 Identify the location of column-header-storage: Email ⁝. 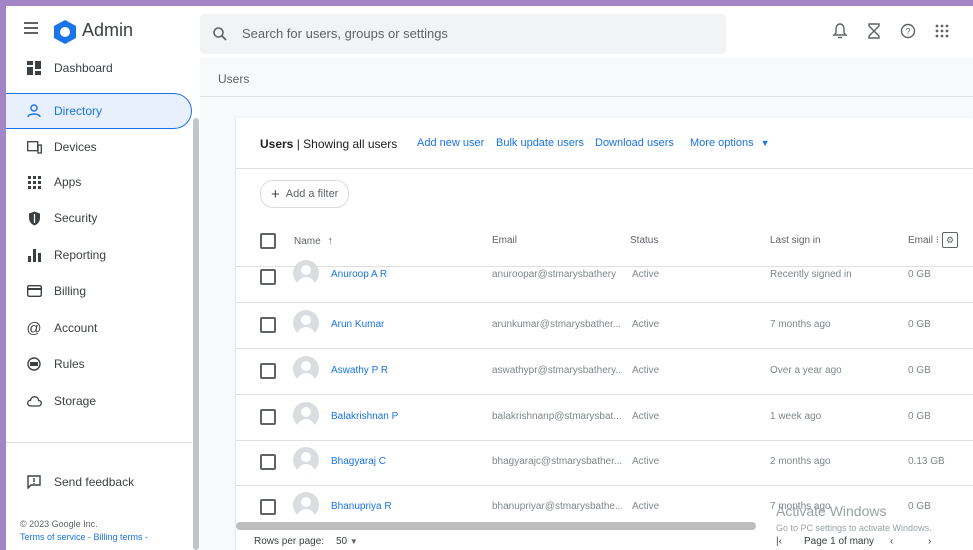
(923, 240).